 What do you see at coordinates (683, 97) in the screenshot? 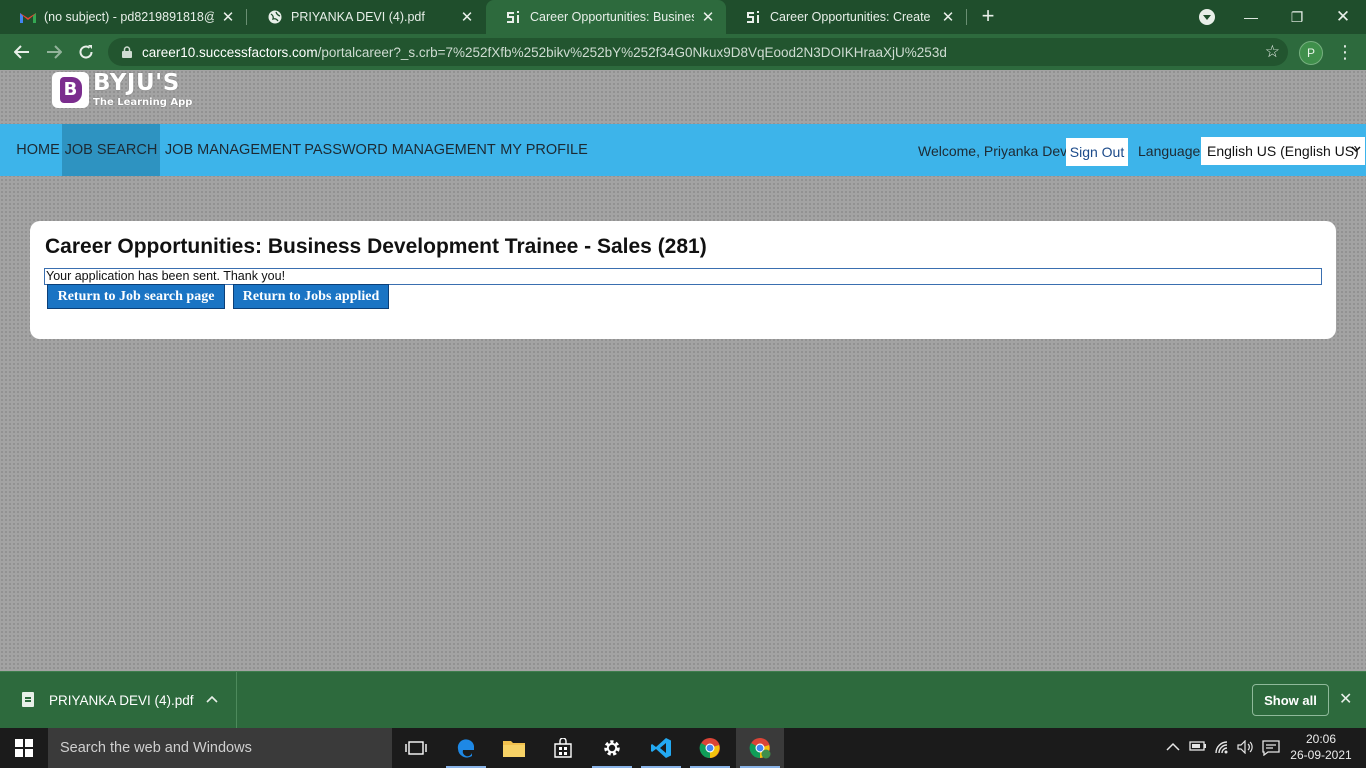
I see `site-header: B BYJU'S The Learning App` at bounding box center [683, 97].